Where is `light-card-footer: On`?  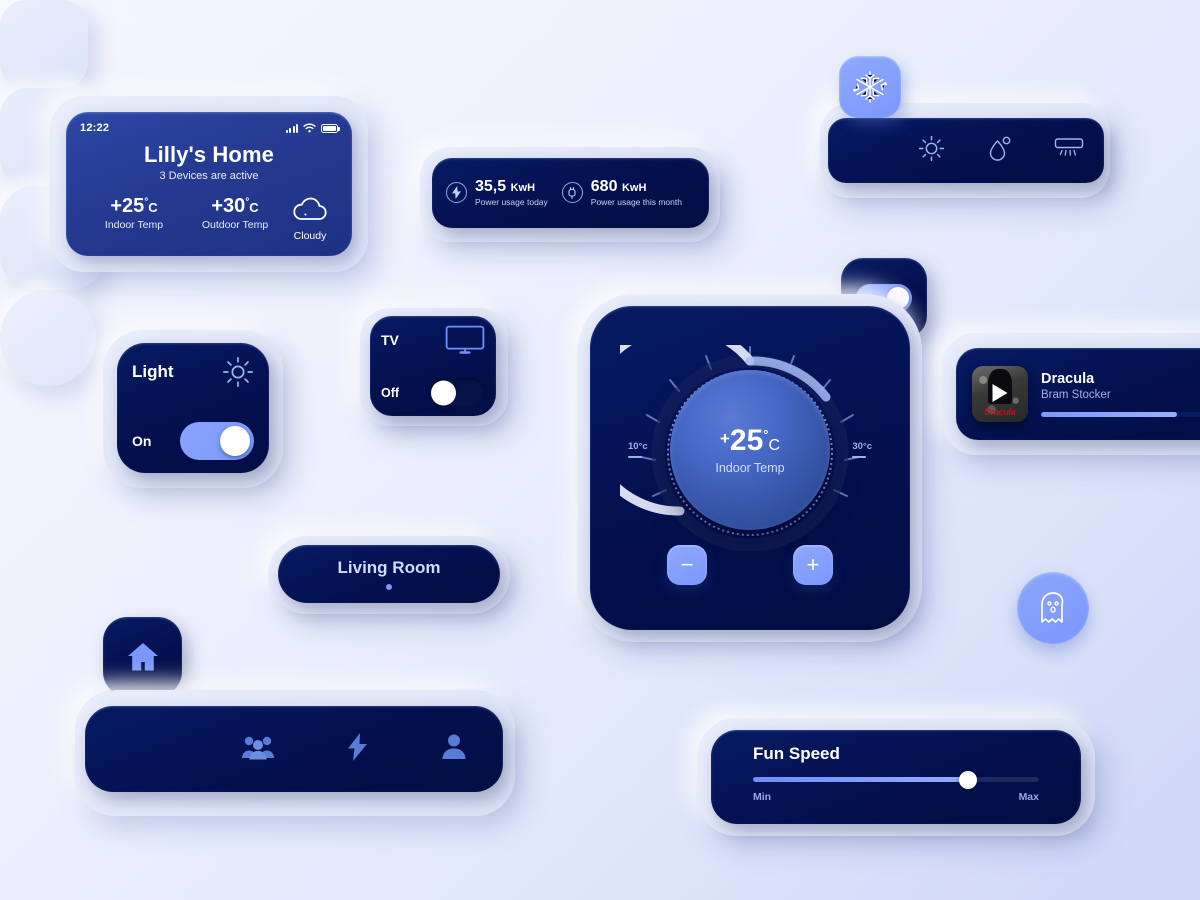
light-card-footer: On is located at coordinates (193, 441).